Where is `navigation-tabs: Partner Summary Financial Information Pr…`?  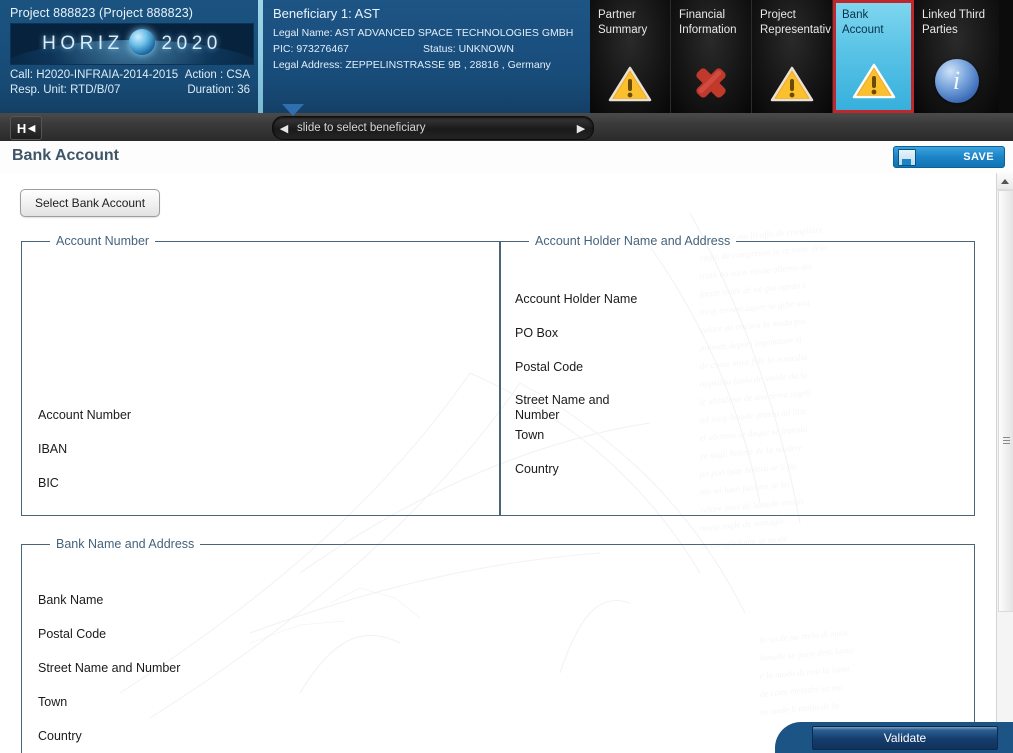 navigation-tabs: Partner Summary Financial Information Pr… is located at coordinates (794, 56).